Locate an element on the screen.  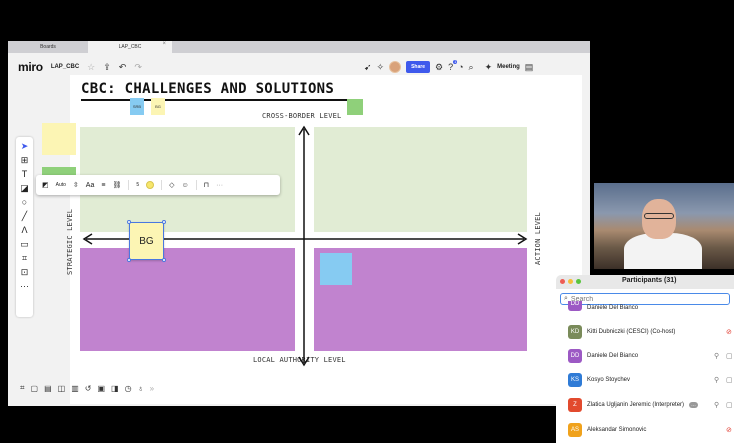
participant-avatar: Z is located at coordinates (575, 405).